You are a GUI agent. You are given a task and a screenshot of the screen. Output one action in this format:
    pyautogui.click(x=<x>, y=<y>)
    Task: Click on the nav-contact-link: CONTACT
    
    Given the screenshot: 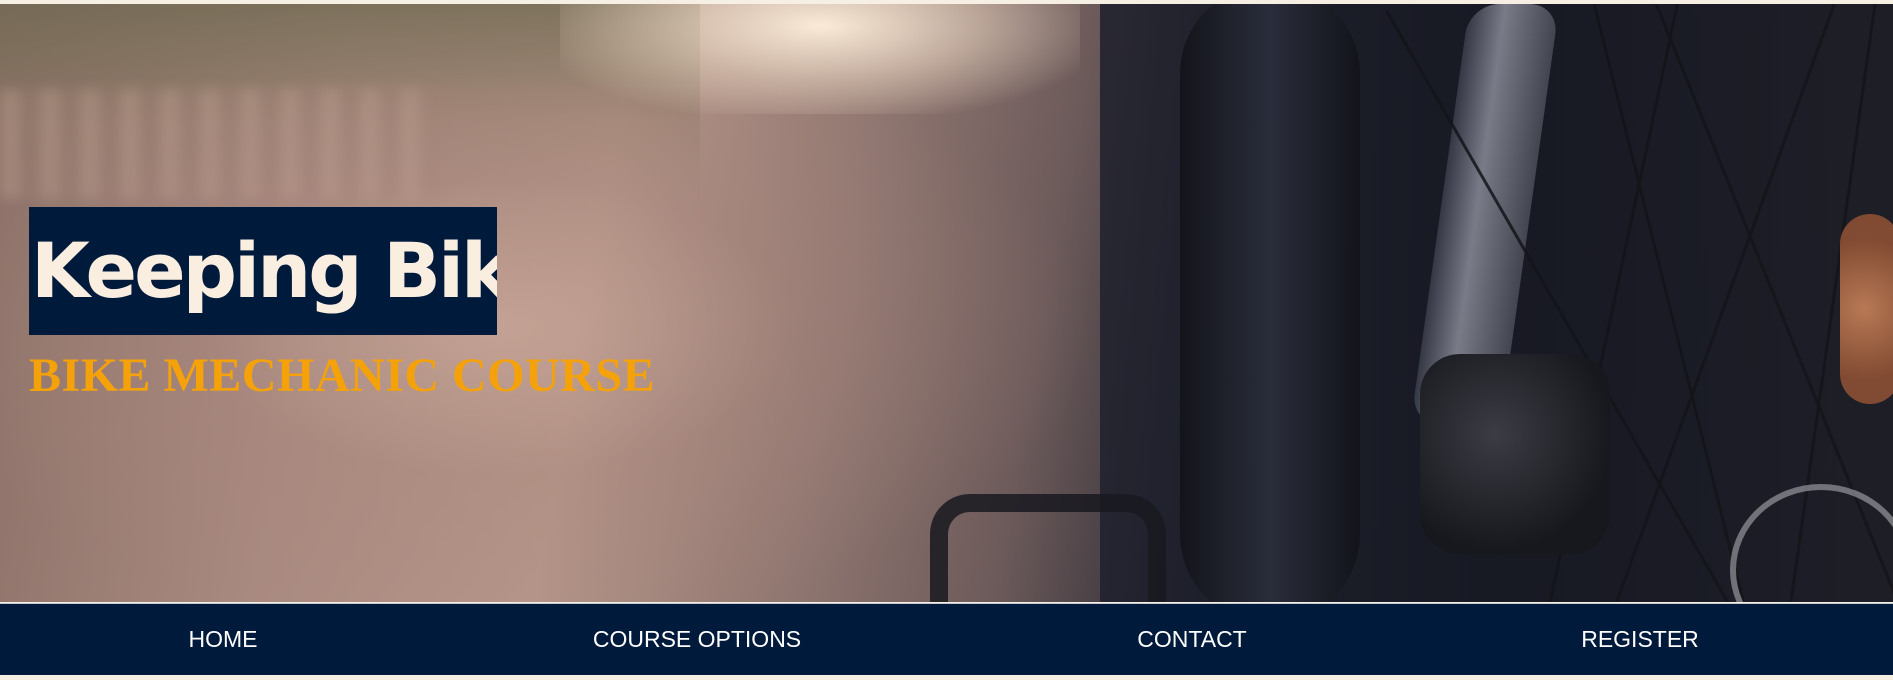 What is the action you would take?
    pyautogui.click(x=1191, y=639)
    